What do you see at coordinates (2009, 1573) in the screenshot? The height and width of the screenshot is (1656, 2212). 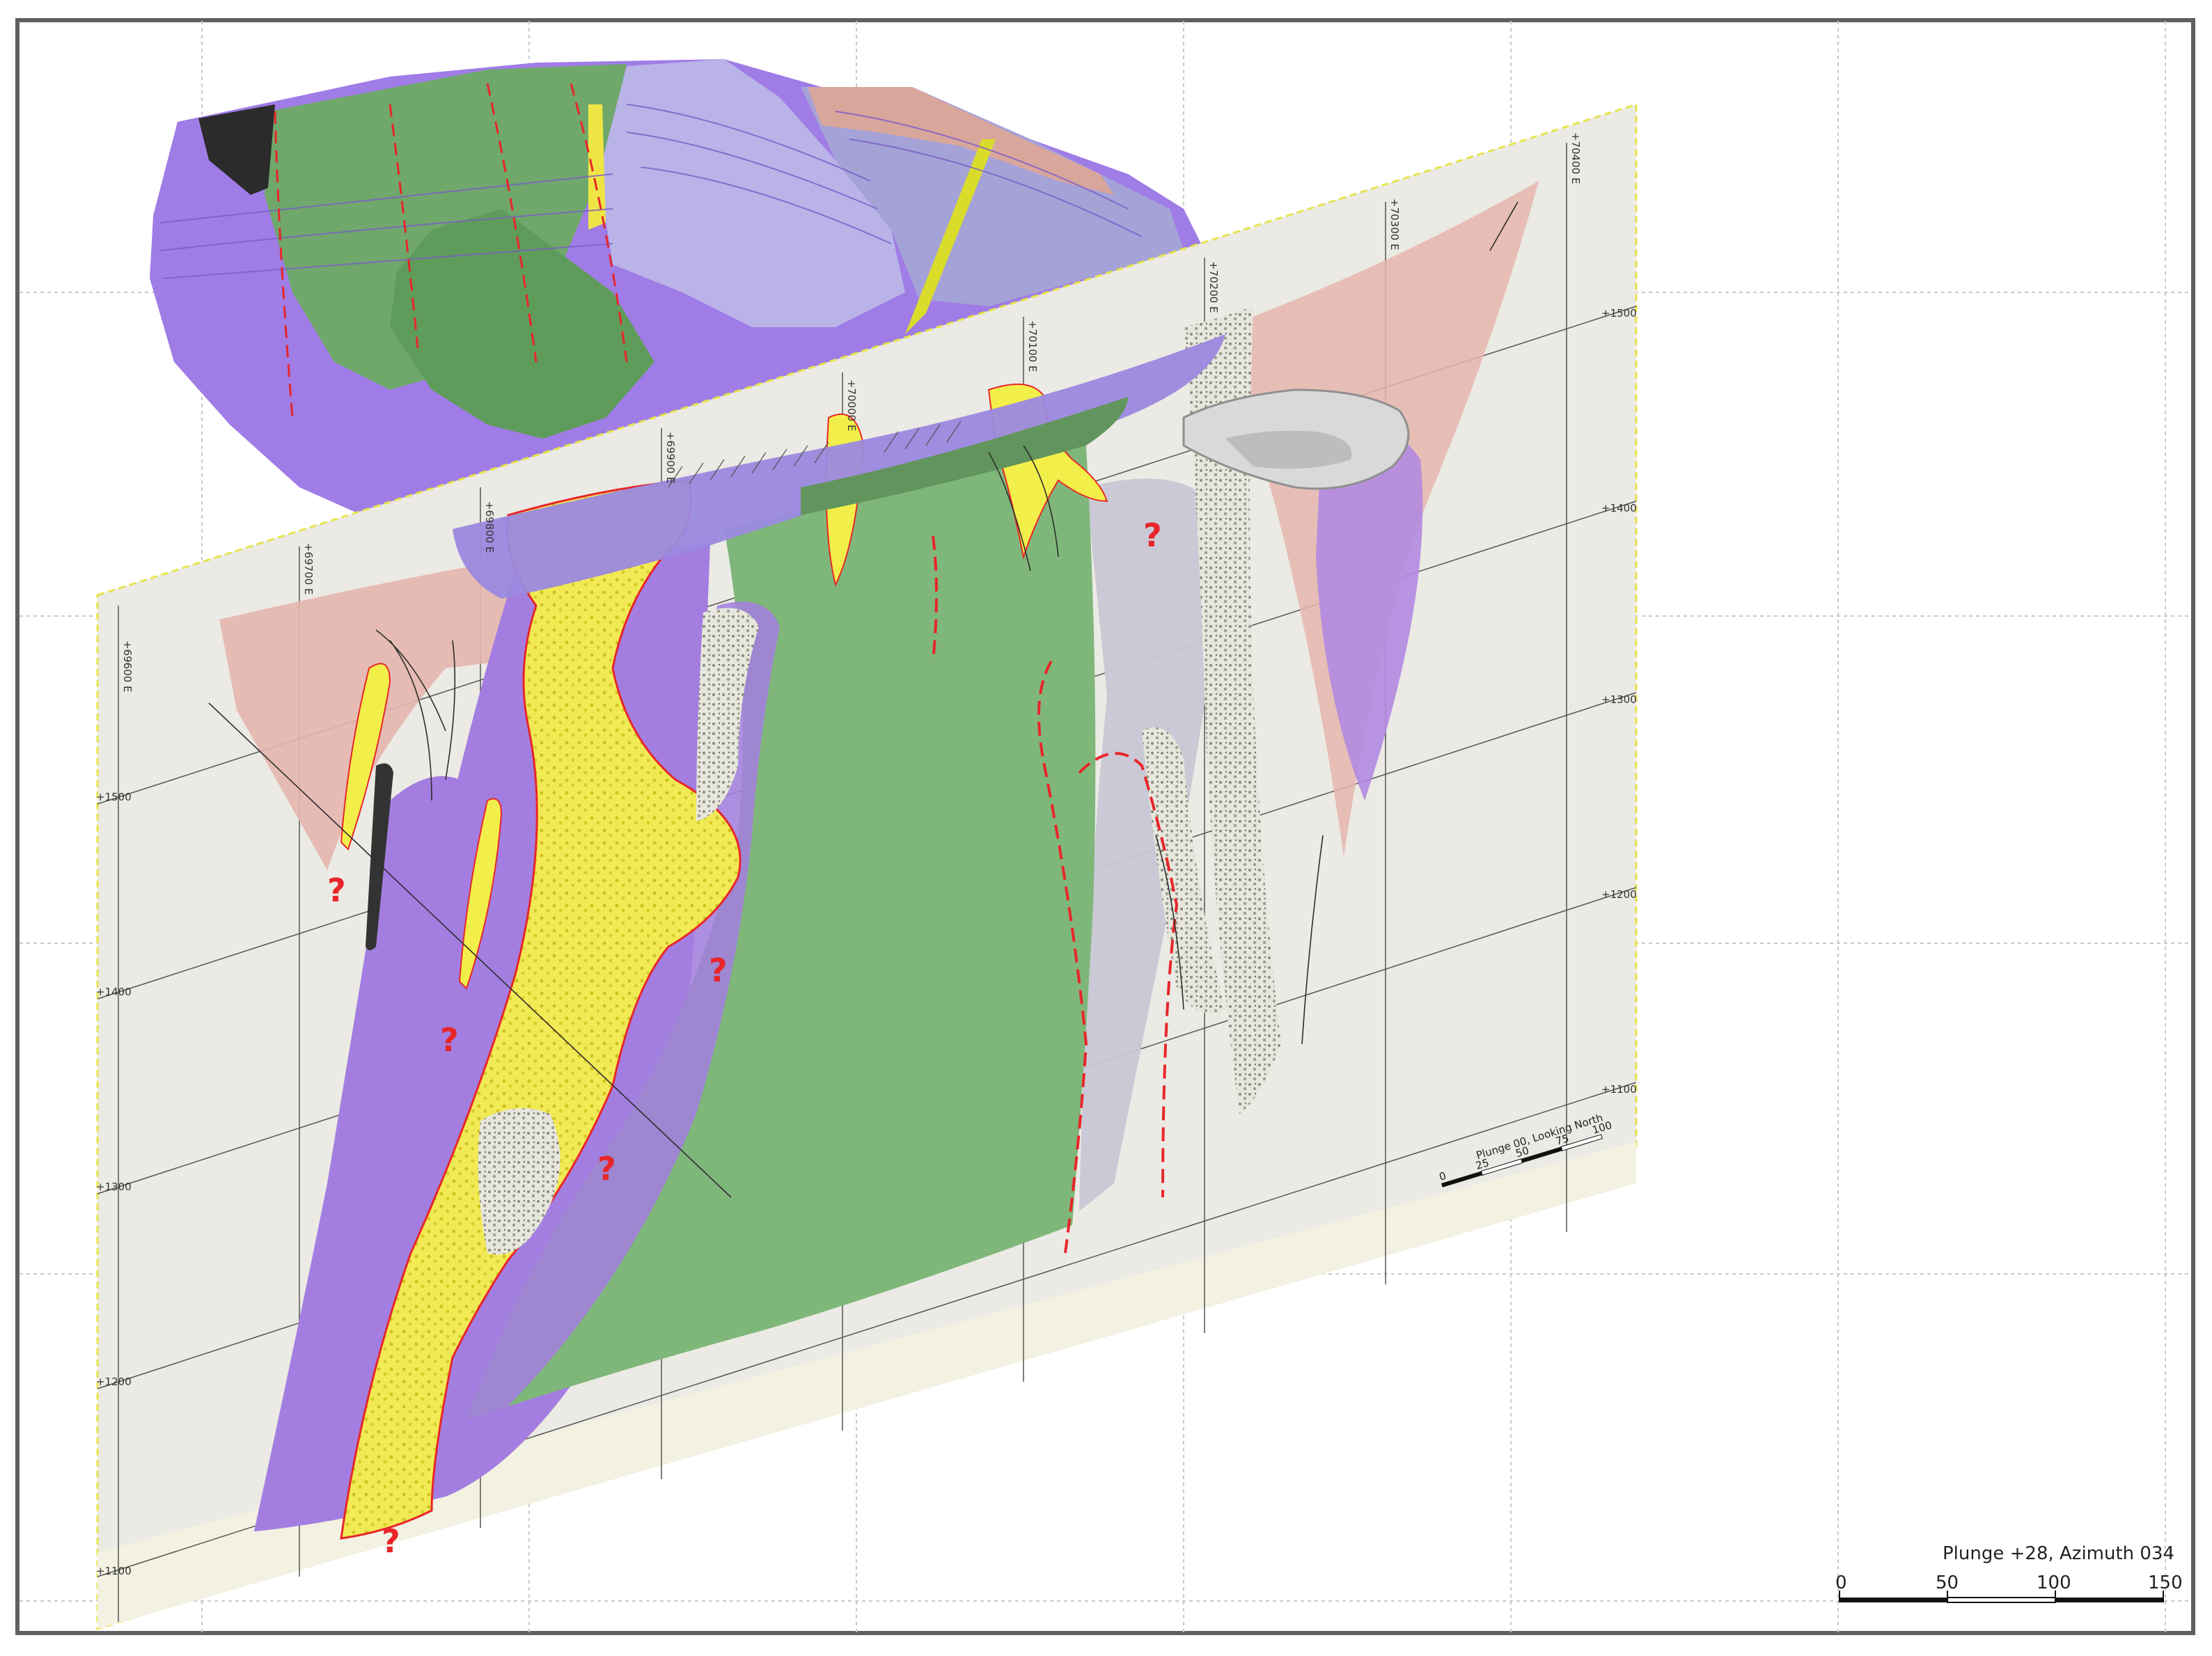 I see `main-scale-bar: Plunge +28, Azimuth 034 0 50 100 150` at bounding box center [2009, 1573].